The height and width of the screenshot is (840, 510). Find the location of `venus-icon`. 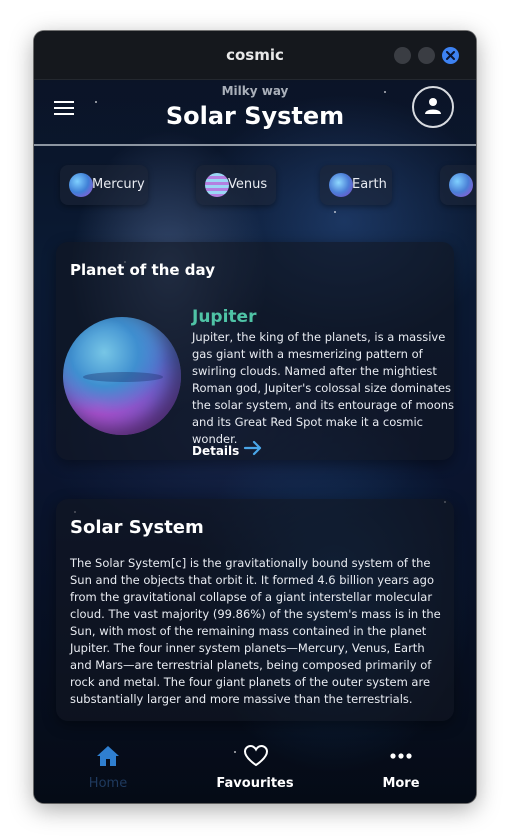

venus-icon is located at coordinates (217, 185).